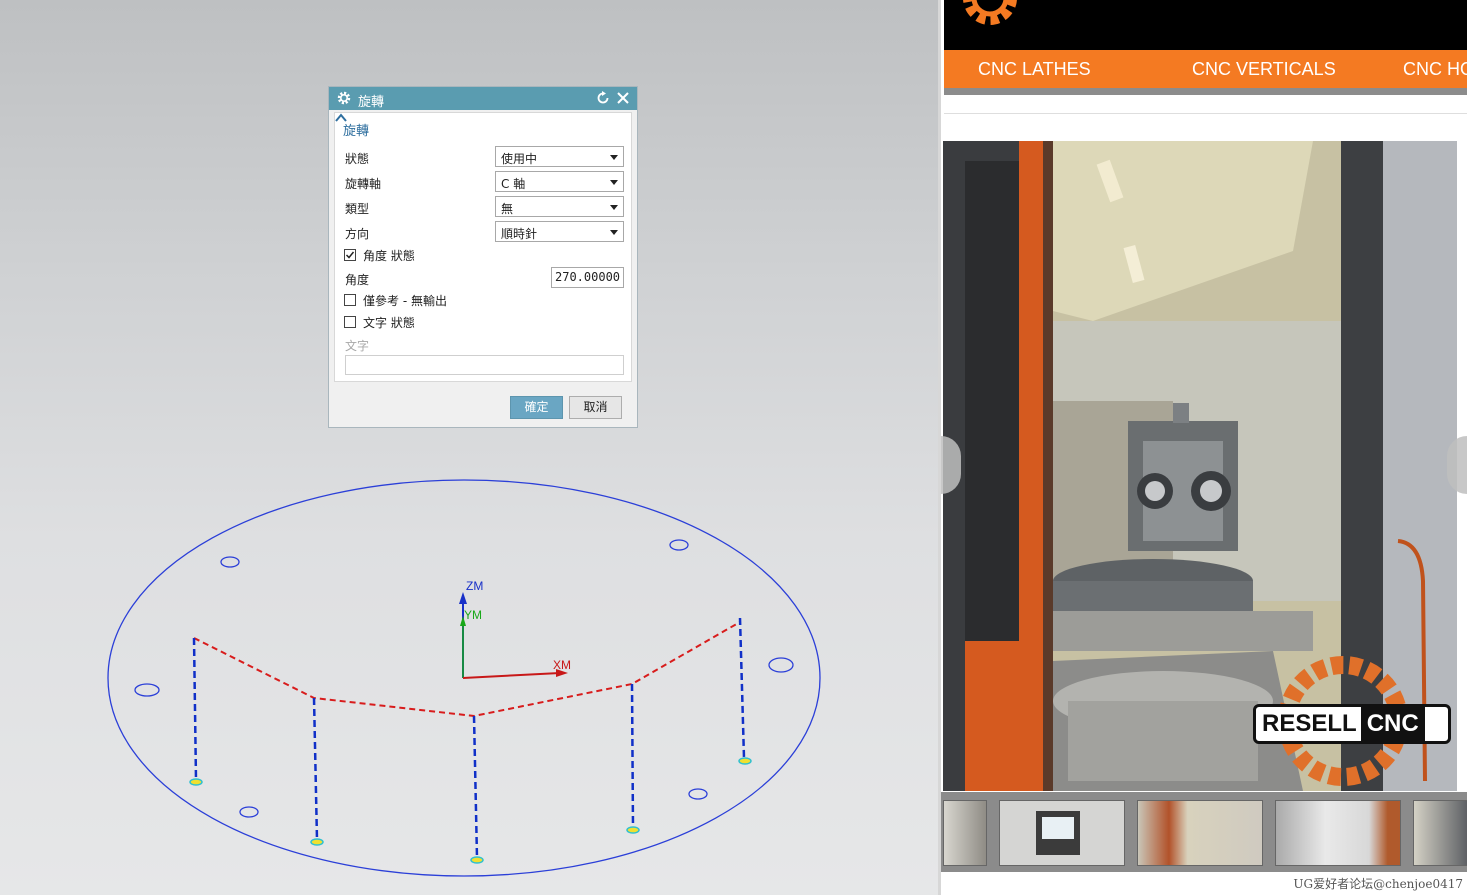 This screenshot has width=1467, height=895. Describe the element at coordinates (484, 365) in the screenshot. I see `text-input` at that location.